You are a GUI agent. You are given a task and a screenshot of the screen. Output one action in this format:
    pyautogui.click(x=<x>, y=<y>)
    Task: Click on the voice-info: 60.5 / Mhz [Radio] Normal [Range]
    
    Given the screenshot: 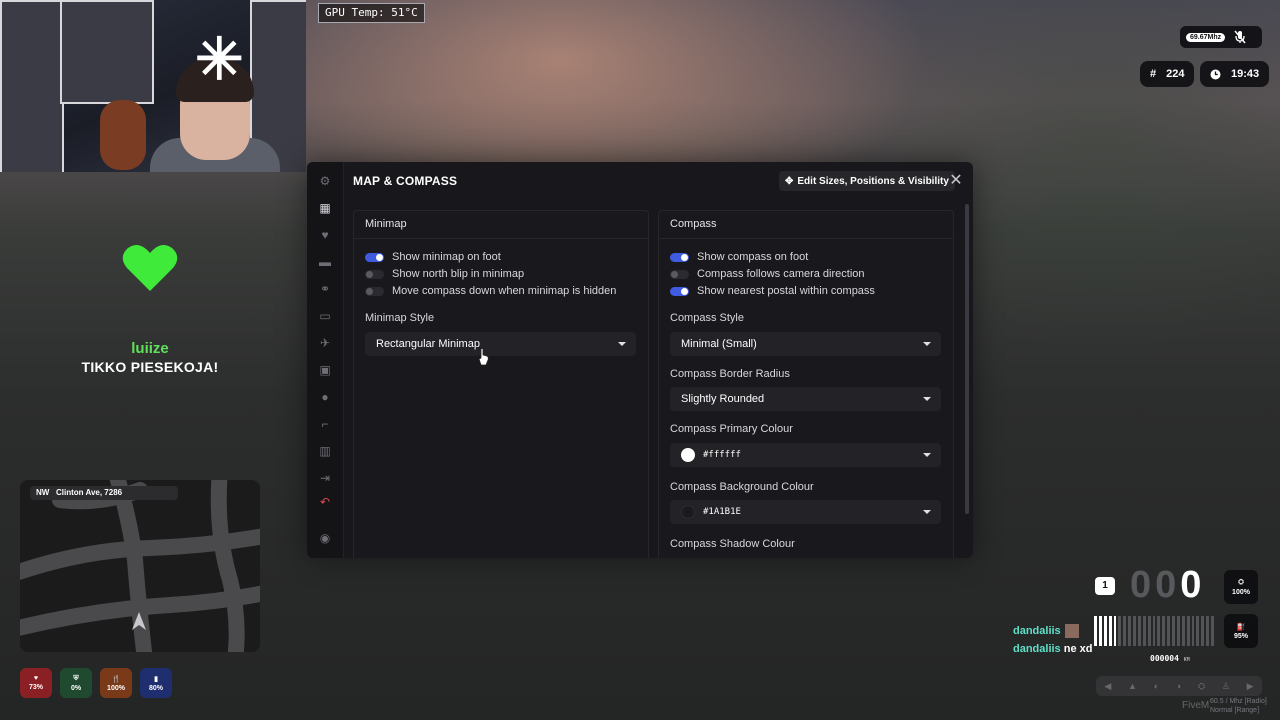 What is the action you would take?
    pyautogui.click(x=1238, y=706)
    